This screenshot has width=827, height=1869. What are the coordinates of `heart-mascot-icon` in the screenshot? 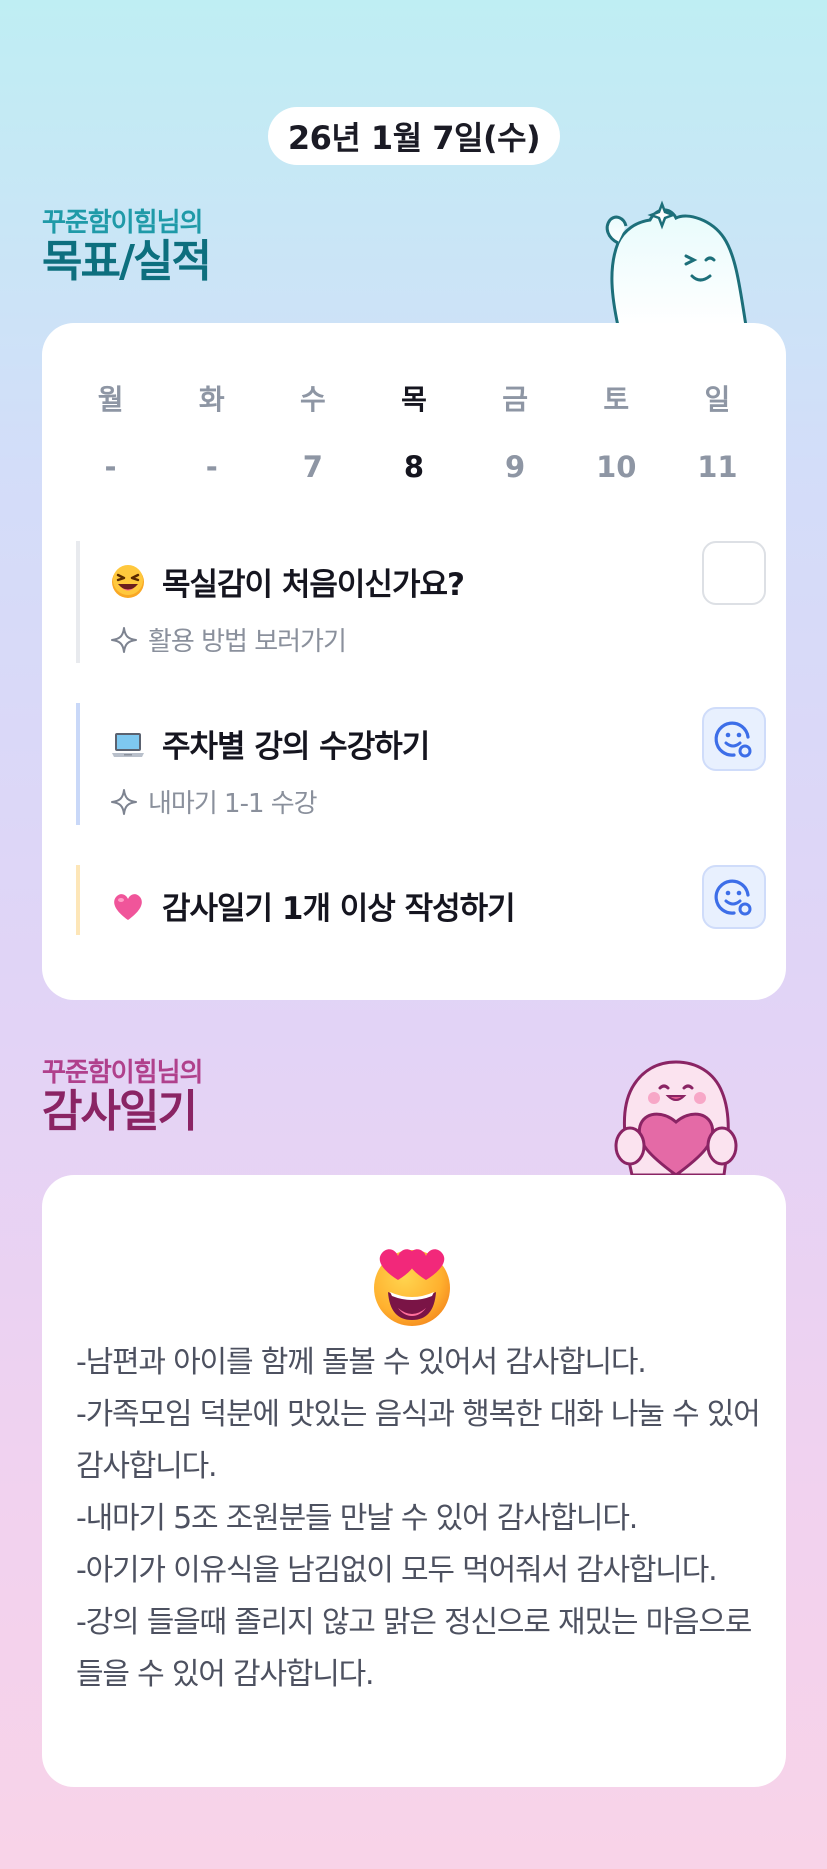 It's located at (676, 1117).